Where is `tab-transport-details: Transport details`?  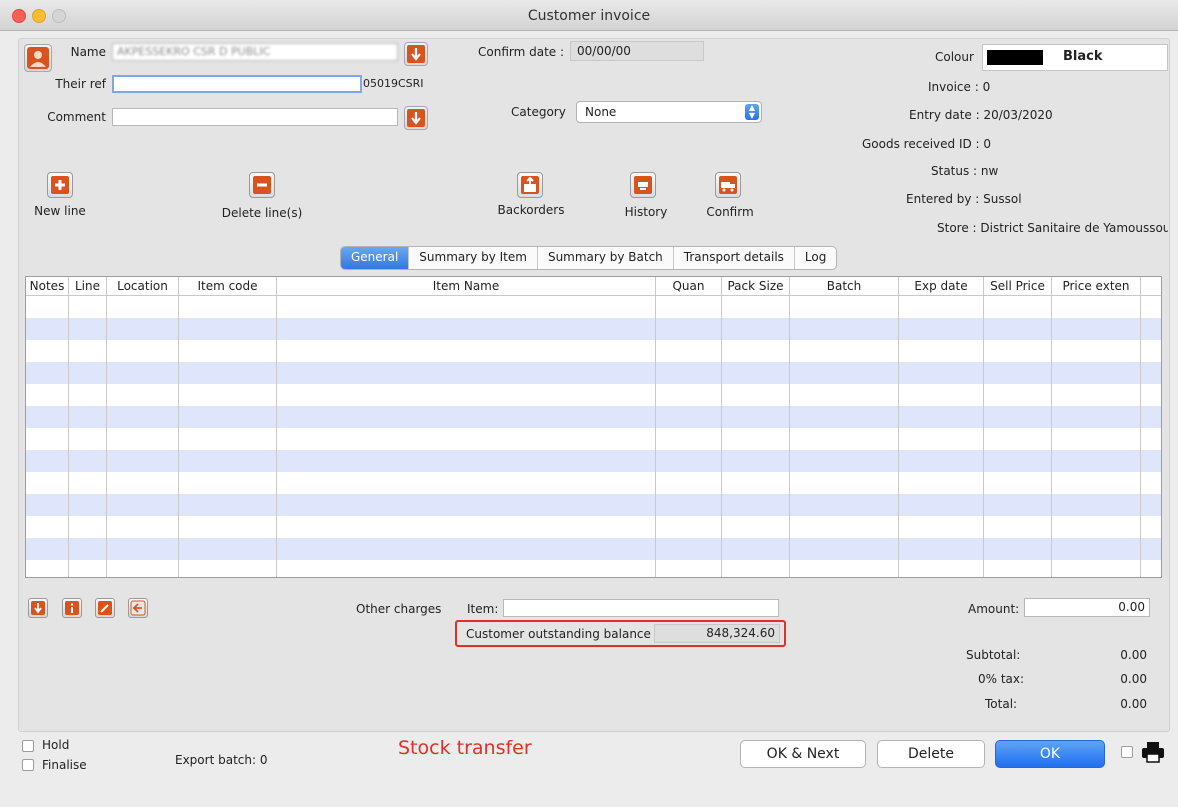 tab-transport-details: Transport details is located at coordinates (734, 258).